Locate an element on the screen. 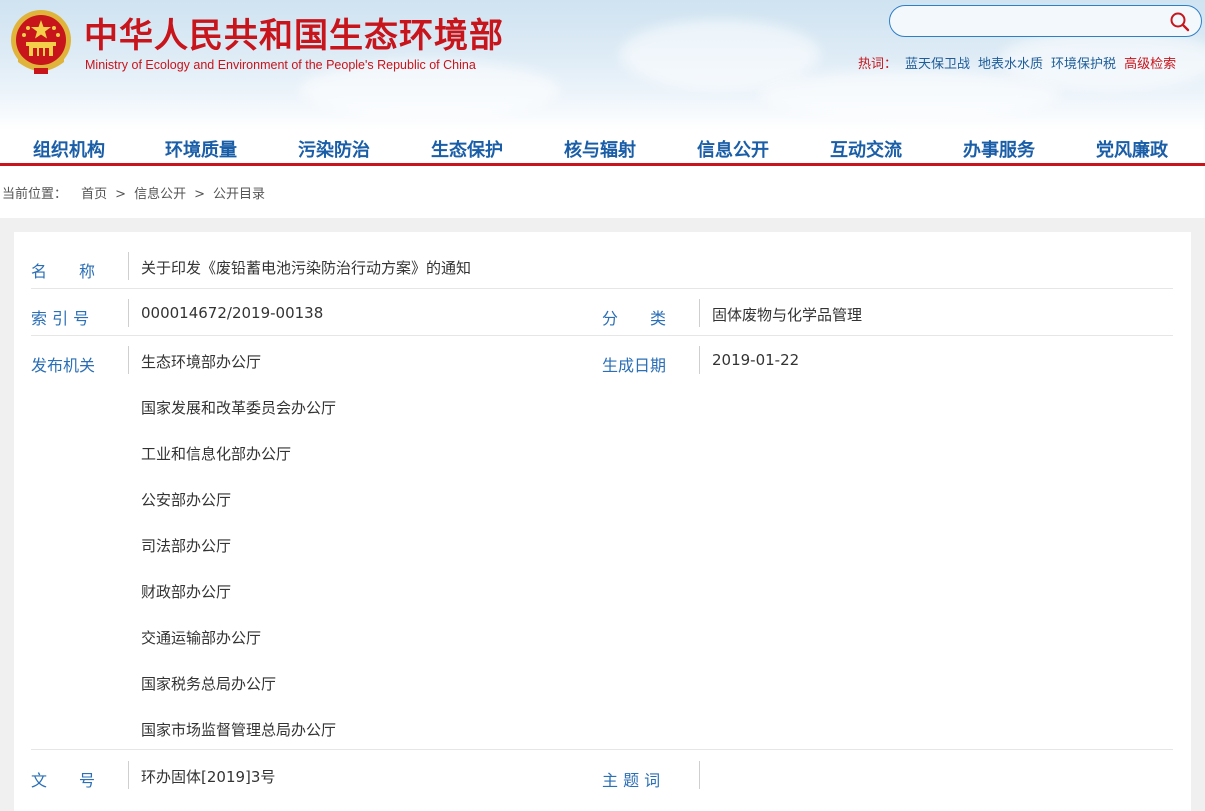  doc-date-value: 2019-01-22 is located at coordinates (756, 360).